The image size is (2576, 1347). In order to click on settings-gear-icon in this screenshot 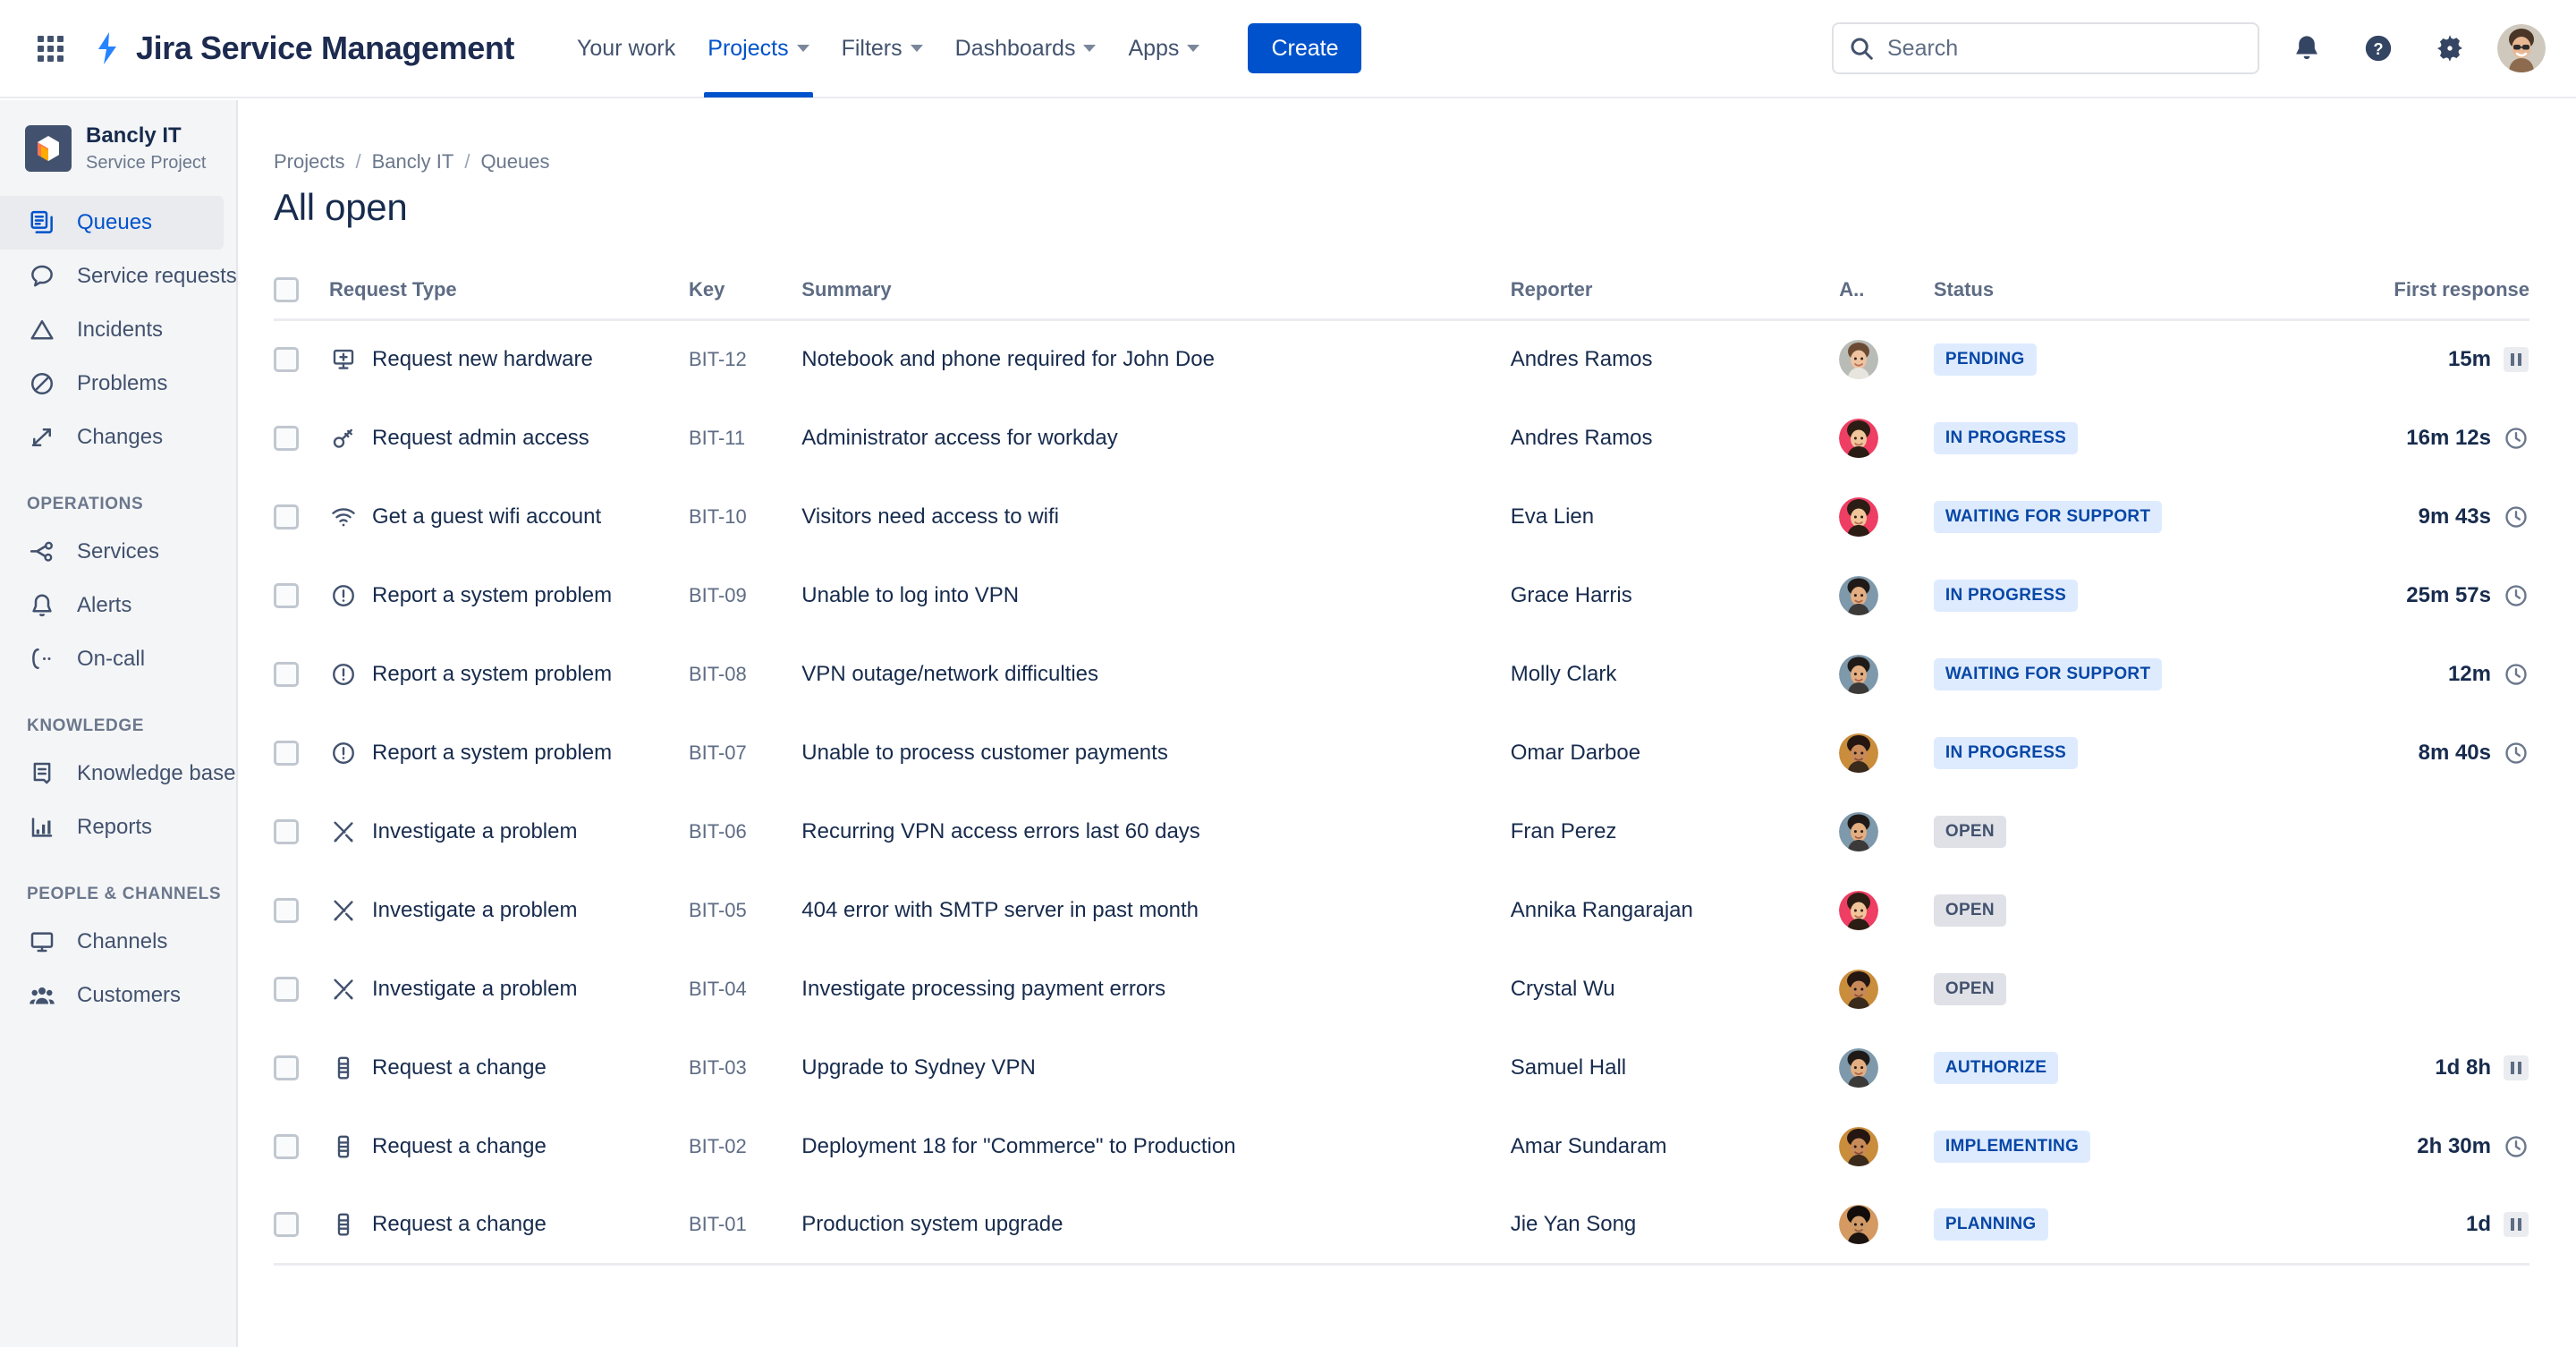, I will do `click(2450, 48)`.